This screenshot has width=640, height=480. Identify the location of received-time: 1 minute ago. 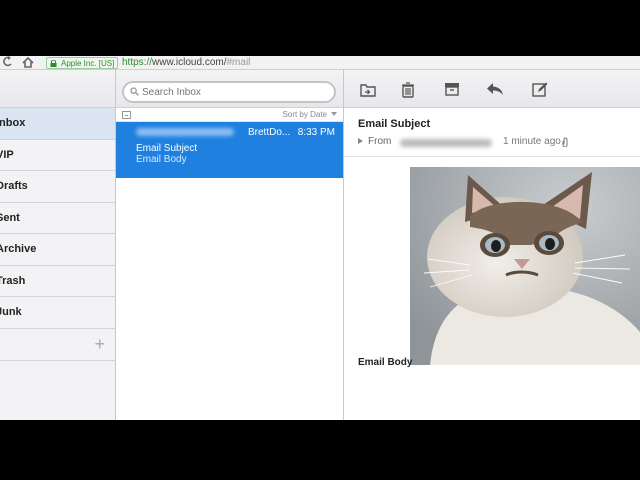
(532, 141).